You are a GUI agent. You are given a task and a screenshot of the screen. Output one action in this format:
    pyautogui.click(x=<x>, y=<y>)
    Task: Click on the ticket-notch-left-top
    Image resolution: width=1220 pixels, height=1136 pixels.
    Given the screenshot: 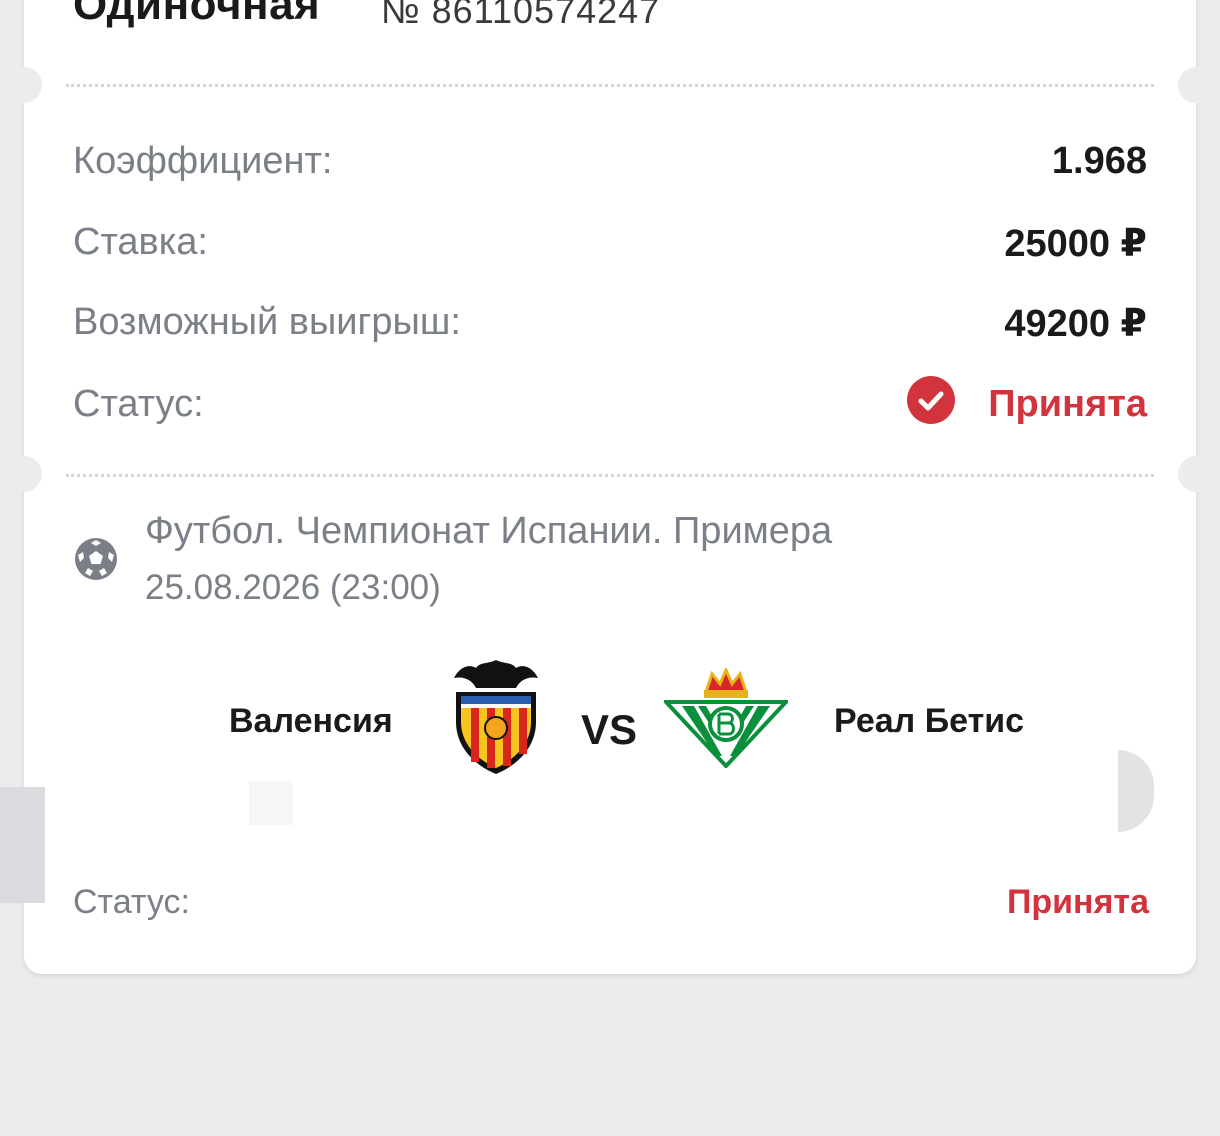 What is the action you would take?
    pyautogui.click(x=24, y=85)
    